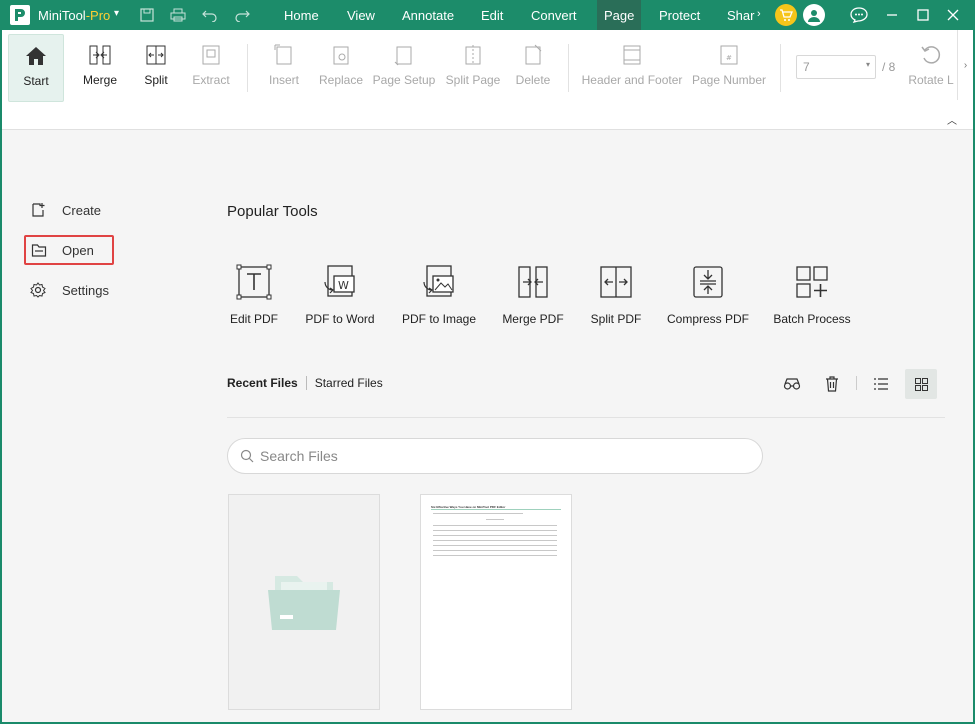 The height and width of the screenshot is (724, 975). Describe the element at coordinates (74, 15) in the screenshot. I see `app-name: MiniTool-Pro` at that location.